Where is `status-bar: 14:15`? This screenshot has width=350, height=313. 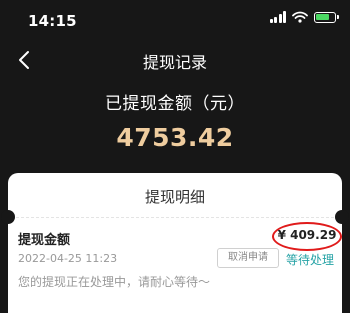
status-bar: 14:15 is located at coordinates (175, 22).